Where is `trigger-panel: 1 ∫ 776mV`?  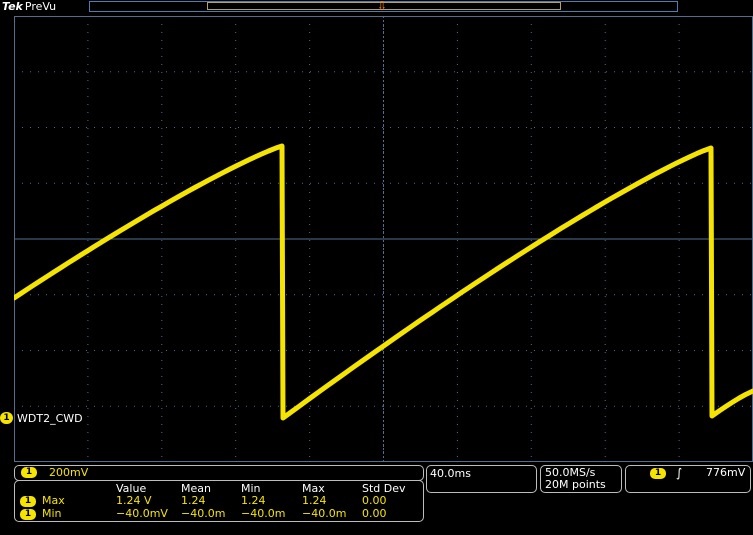
trigger-panel: 1 ∫ 776mV is located at coordinates (688, 479).